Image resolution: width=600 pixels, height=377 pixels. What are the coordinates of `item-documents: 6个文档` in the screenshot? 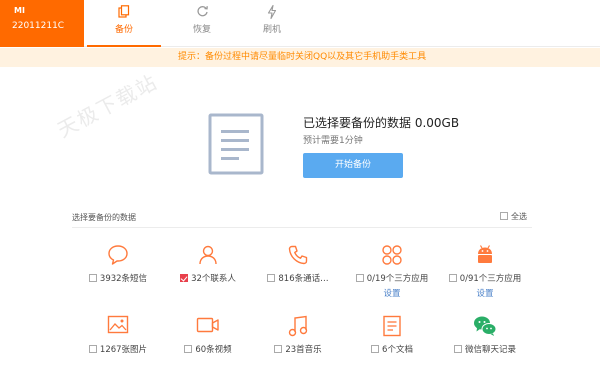 It's located at (392, 346).